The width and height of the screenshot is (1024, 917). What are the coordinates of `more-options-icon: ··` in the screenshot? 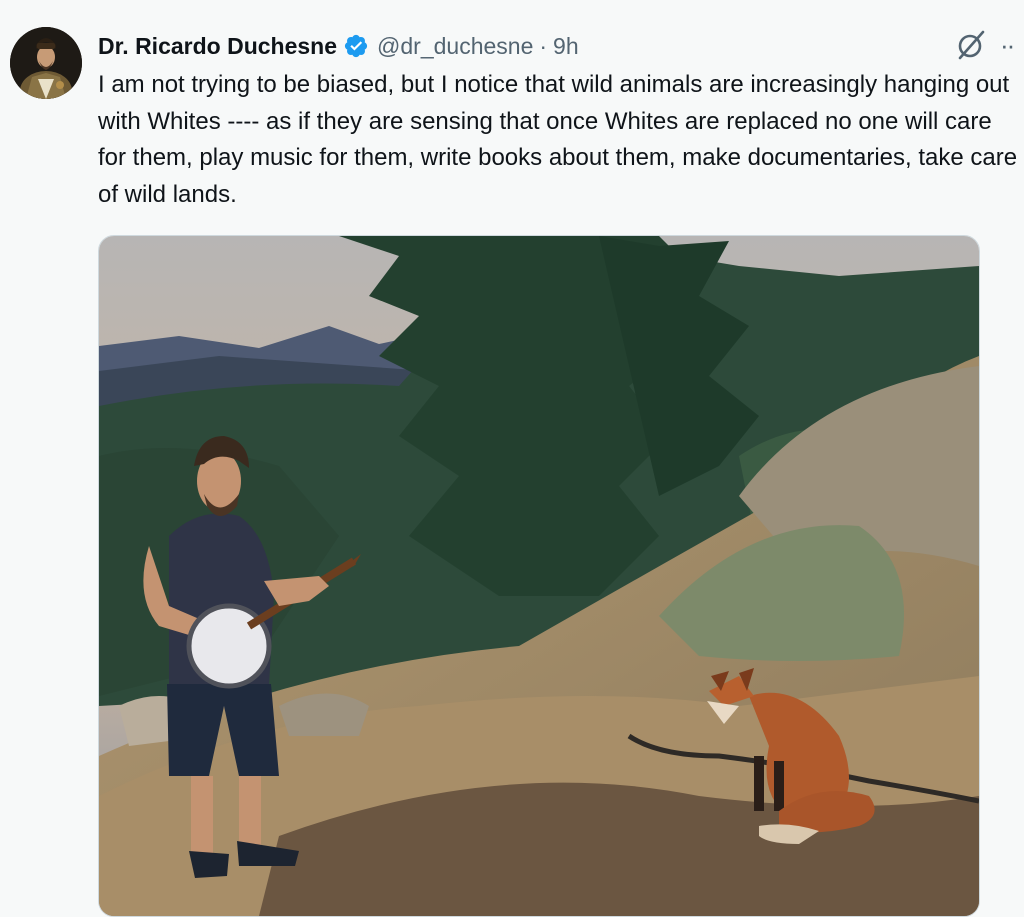 It's located at (1007, 45).